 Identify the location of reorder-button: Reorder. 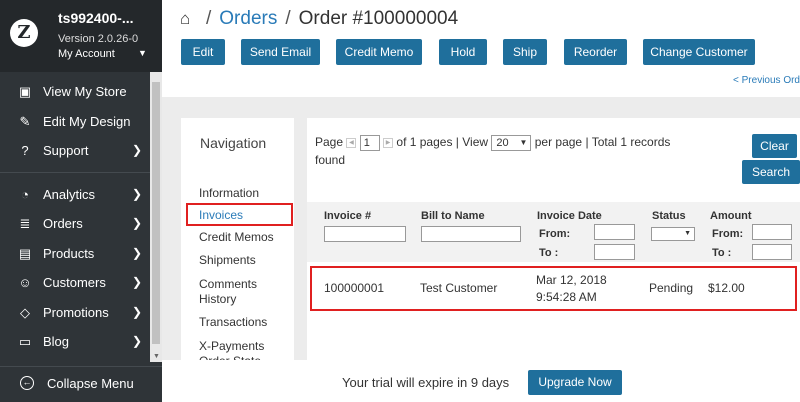
(595, 52).